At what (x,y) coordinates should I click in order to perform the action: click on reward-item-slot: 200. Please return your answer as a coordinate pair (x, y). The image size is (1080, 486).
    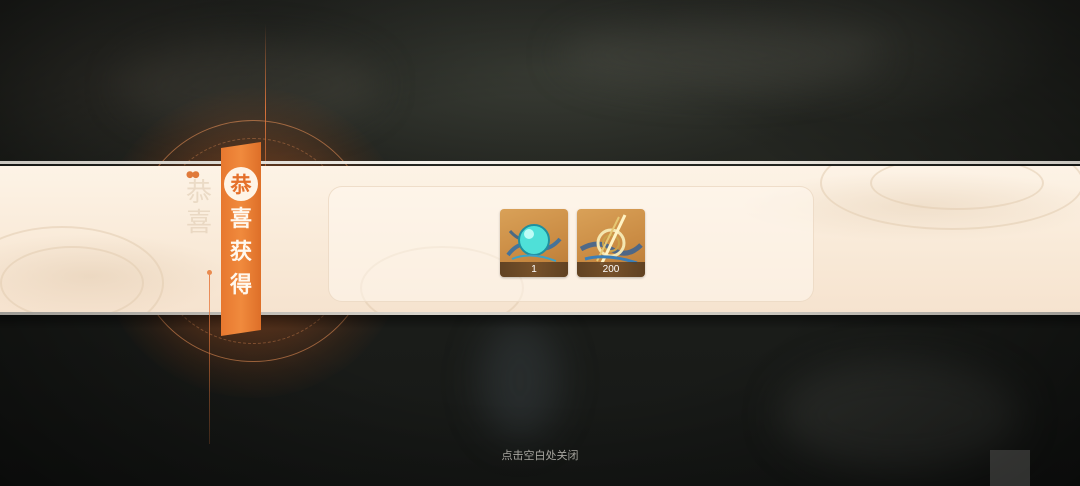
    Looking at the image, I should click on (611, 243).